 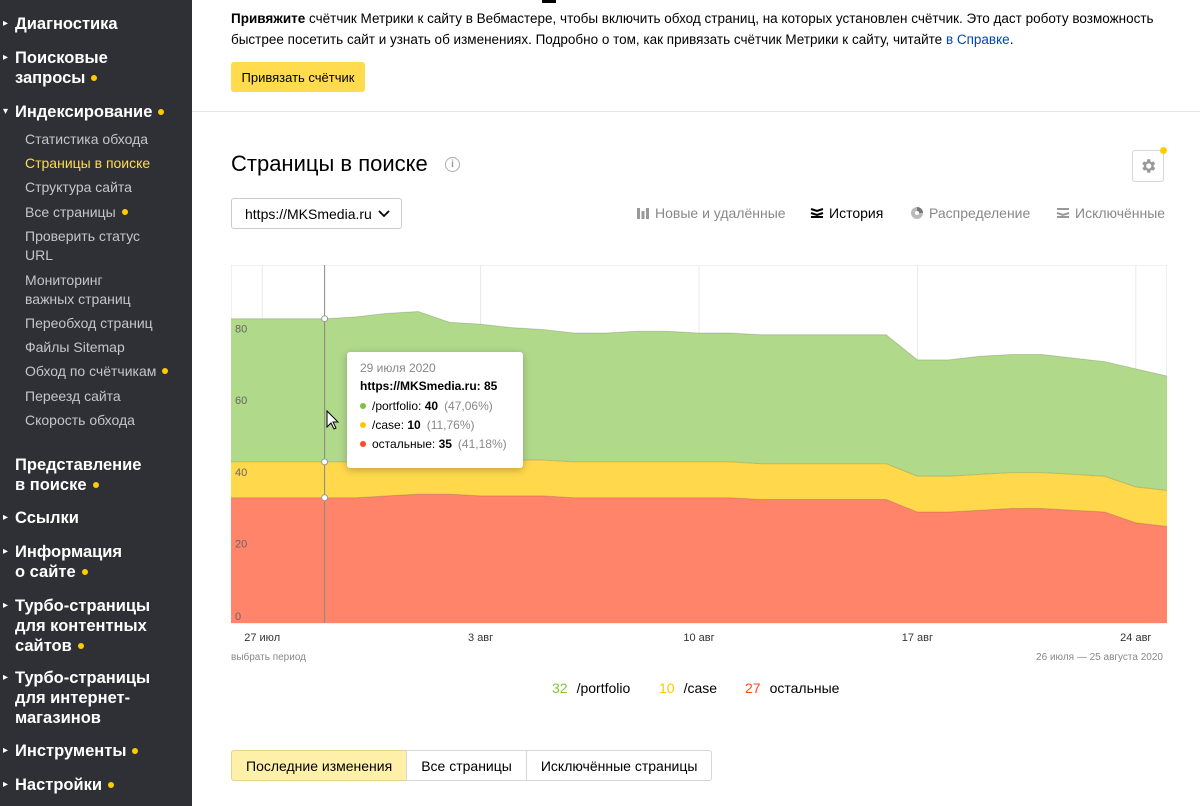 I want to click on sidebar-item-tools: ▸ Инструменты, so click(x=71, y=751).